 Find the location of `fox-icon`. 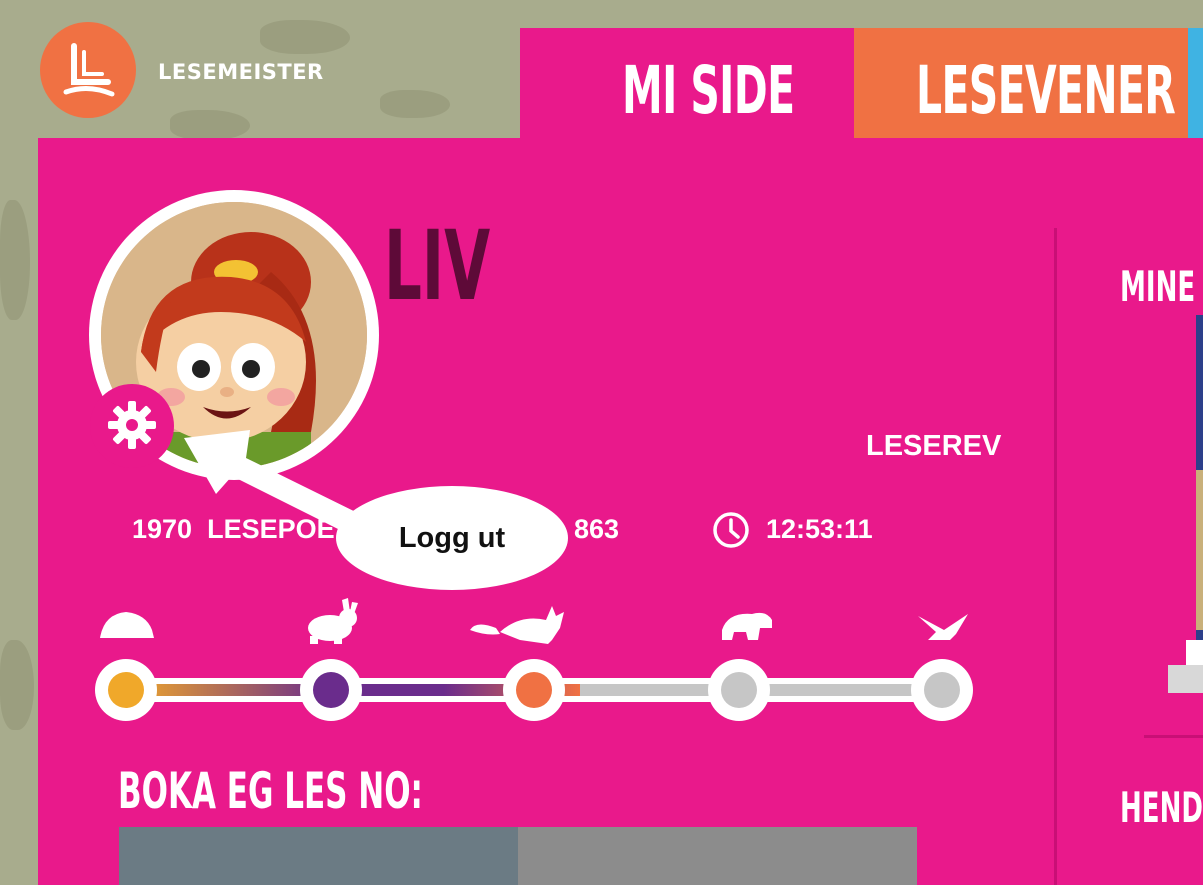

fox-icon is located at coordinates (517, 625).